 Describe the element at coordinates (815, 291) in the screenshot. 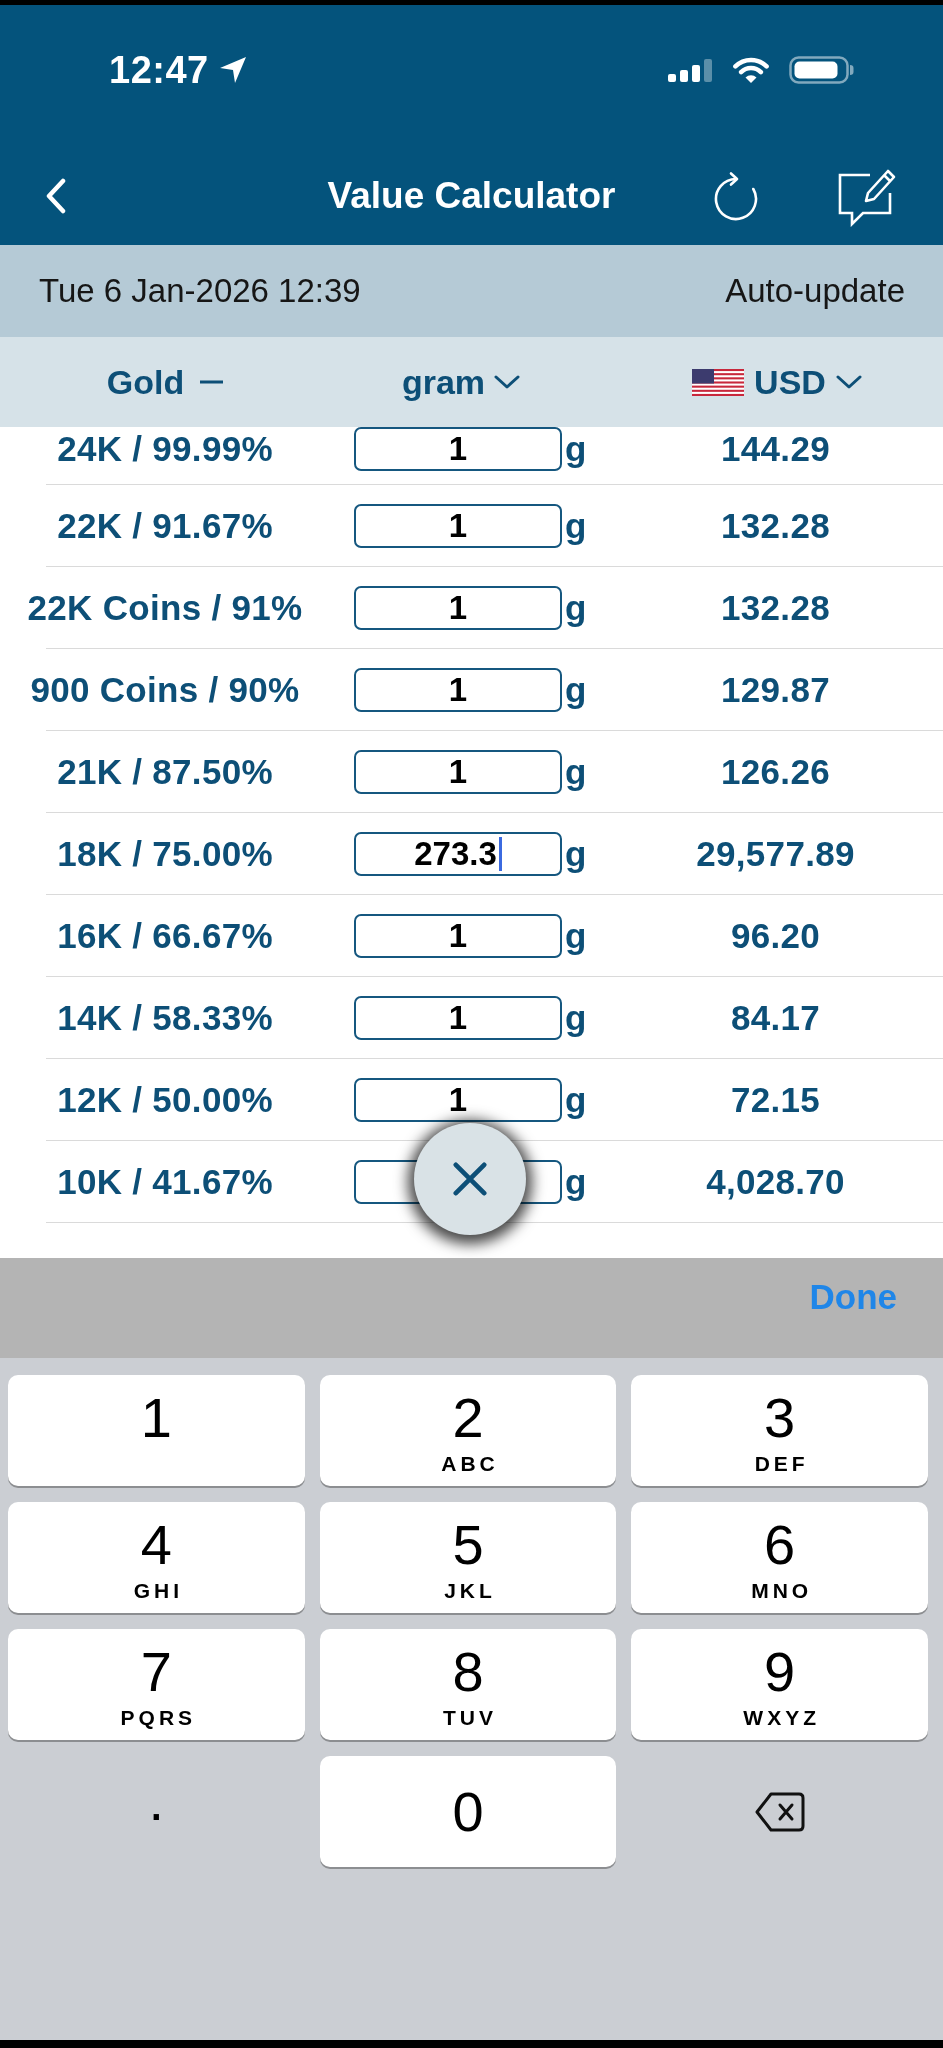

I see `auto-update-button: Auto-update` at that location.